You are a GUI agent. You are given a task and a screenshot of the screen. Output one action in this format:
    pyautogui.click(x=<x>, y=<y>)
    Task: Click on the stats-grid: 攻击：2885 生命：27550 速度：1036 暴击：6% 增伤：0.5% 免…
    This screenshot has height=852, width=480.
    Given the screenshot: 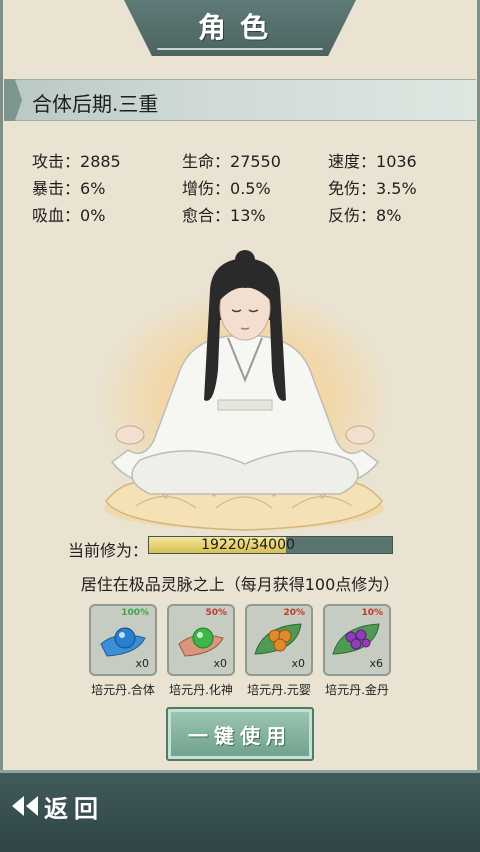 What is the action you would take?
    pyautogui.click(x=242, y=186)
    